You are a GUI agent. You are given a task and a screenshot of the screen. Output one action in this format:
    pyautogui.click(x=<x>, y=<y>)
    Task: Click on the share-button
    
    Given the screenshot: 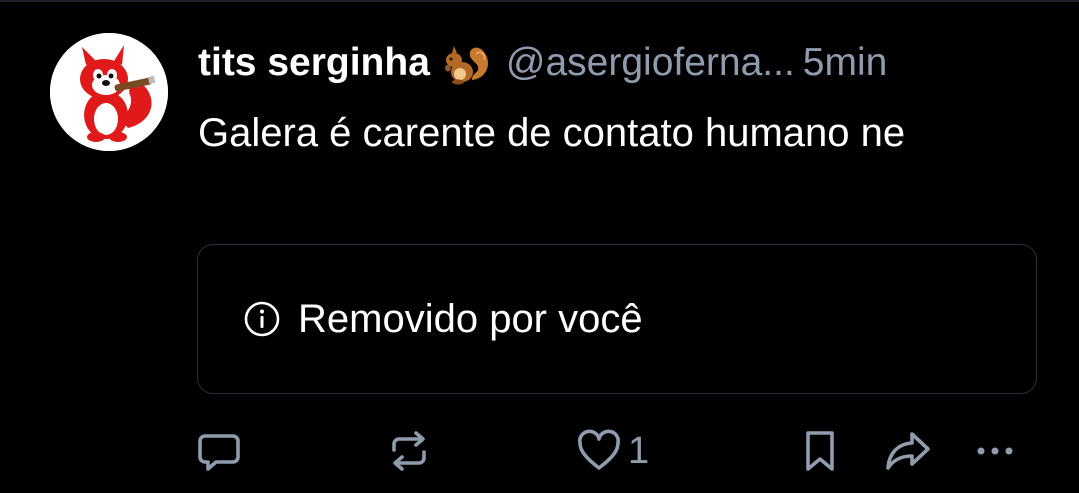 What is the action you would take?
    pyautogui.click(x=908, y=451)
    